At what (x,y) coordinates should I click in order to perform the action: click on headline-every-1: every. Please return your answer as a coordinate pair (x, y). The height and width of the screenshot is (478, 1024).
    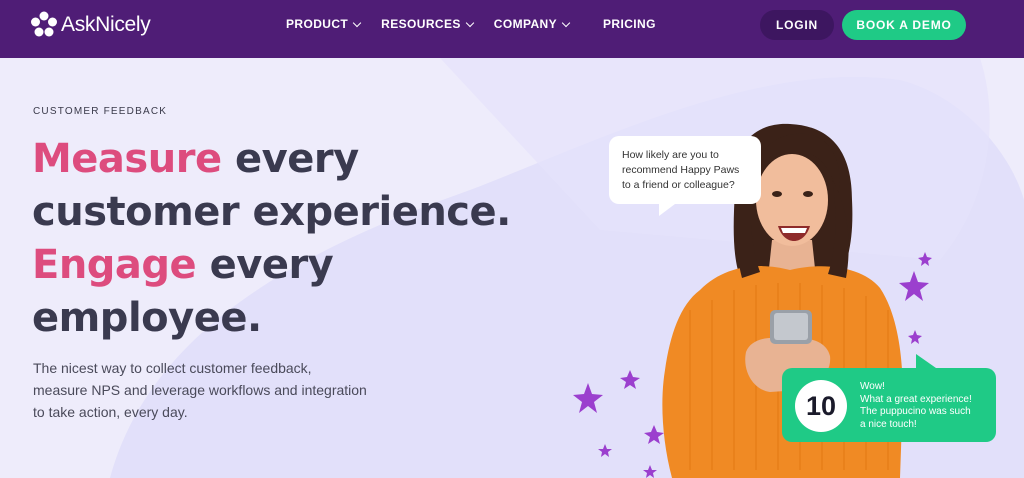
    Looking at the image, I should click on (290, 159).